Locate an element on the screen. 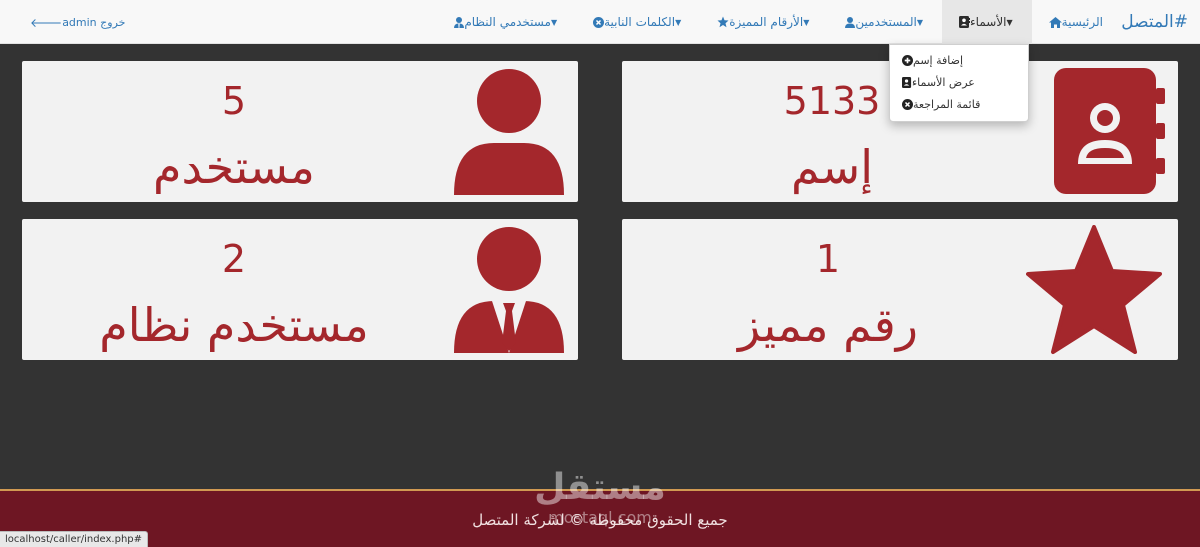 Image resolution: width=1200 pixels, height=547 pixels. footer: جميع الحقوق محفوظة © لشركة المتصل is located at coordinates (600, 518).